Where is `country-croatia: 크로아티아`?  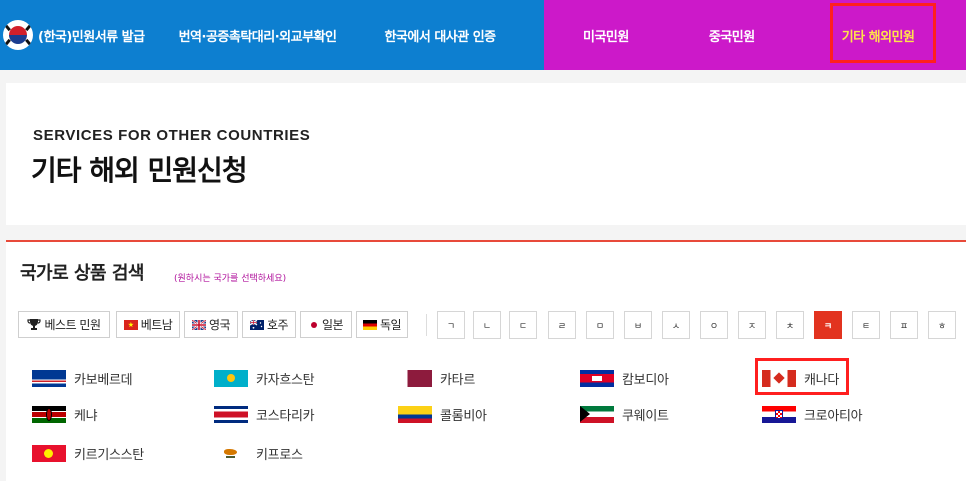 country-croatia: 크로아티아 is located at coordinates (812, 414).